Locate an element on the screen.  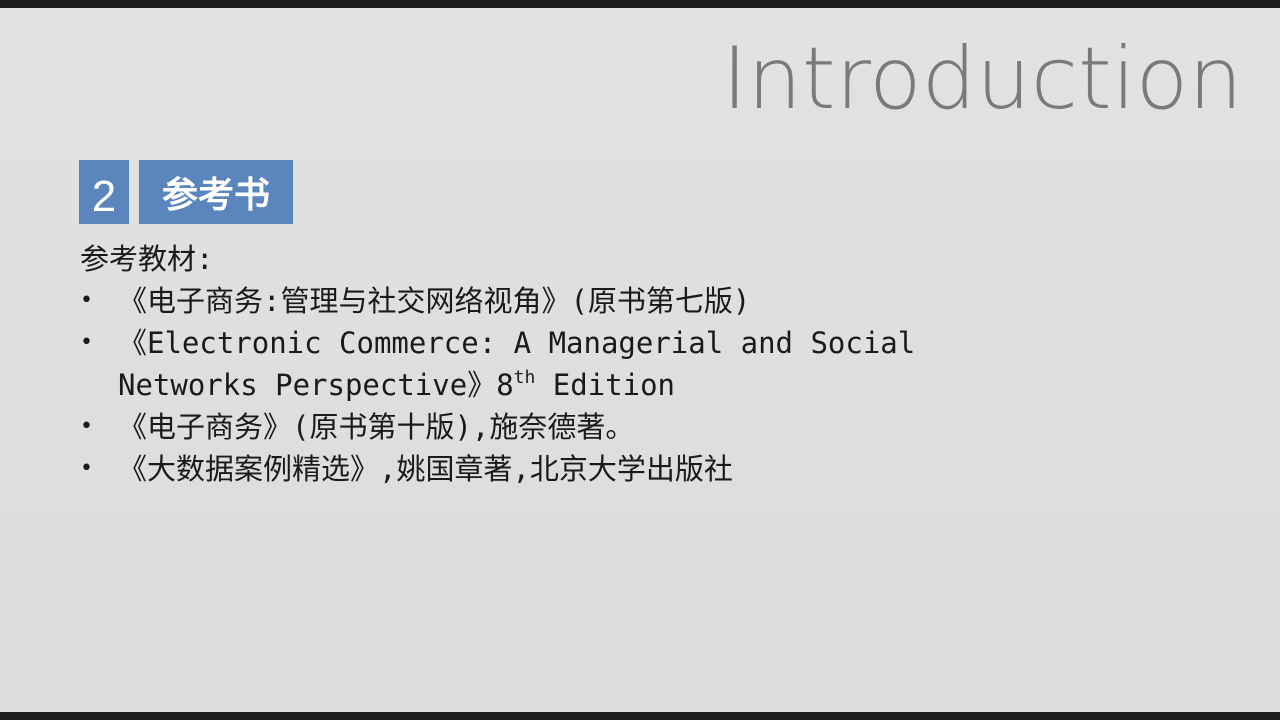
section-number-badge: 2 is located at coordinates (104, 192).